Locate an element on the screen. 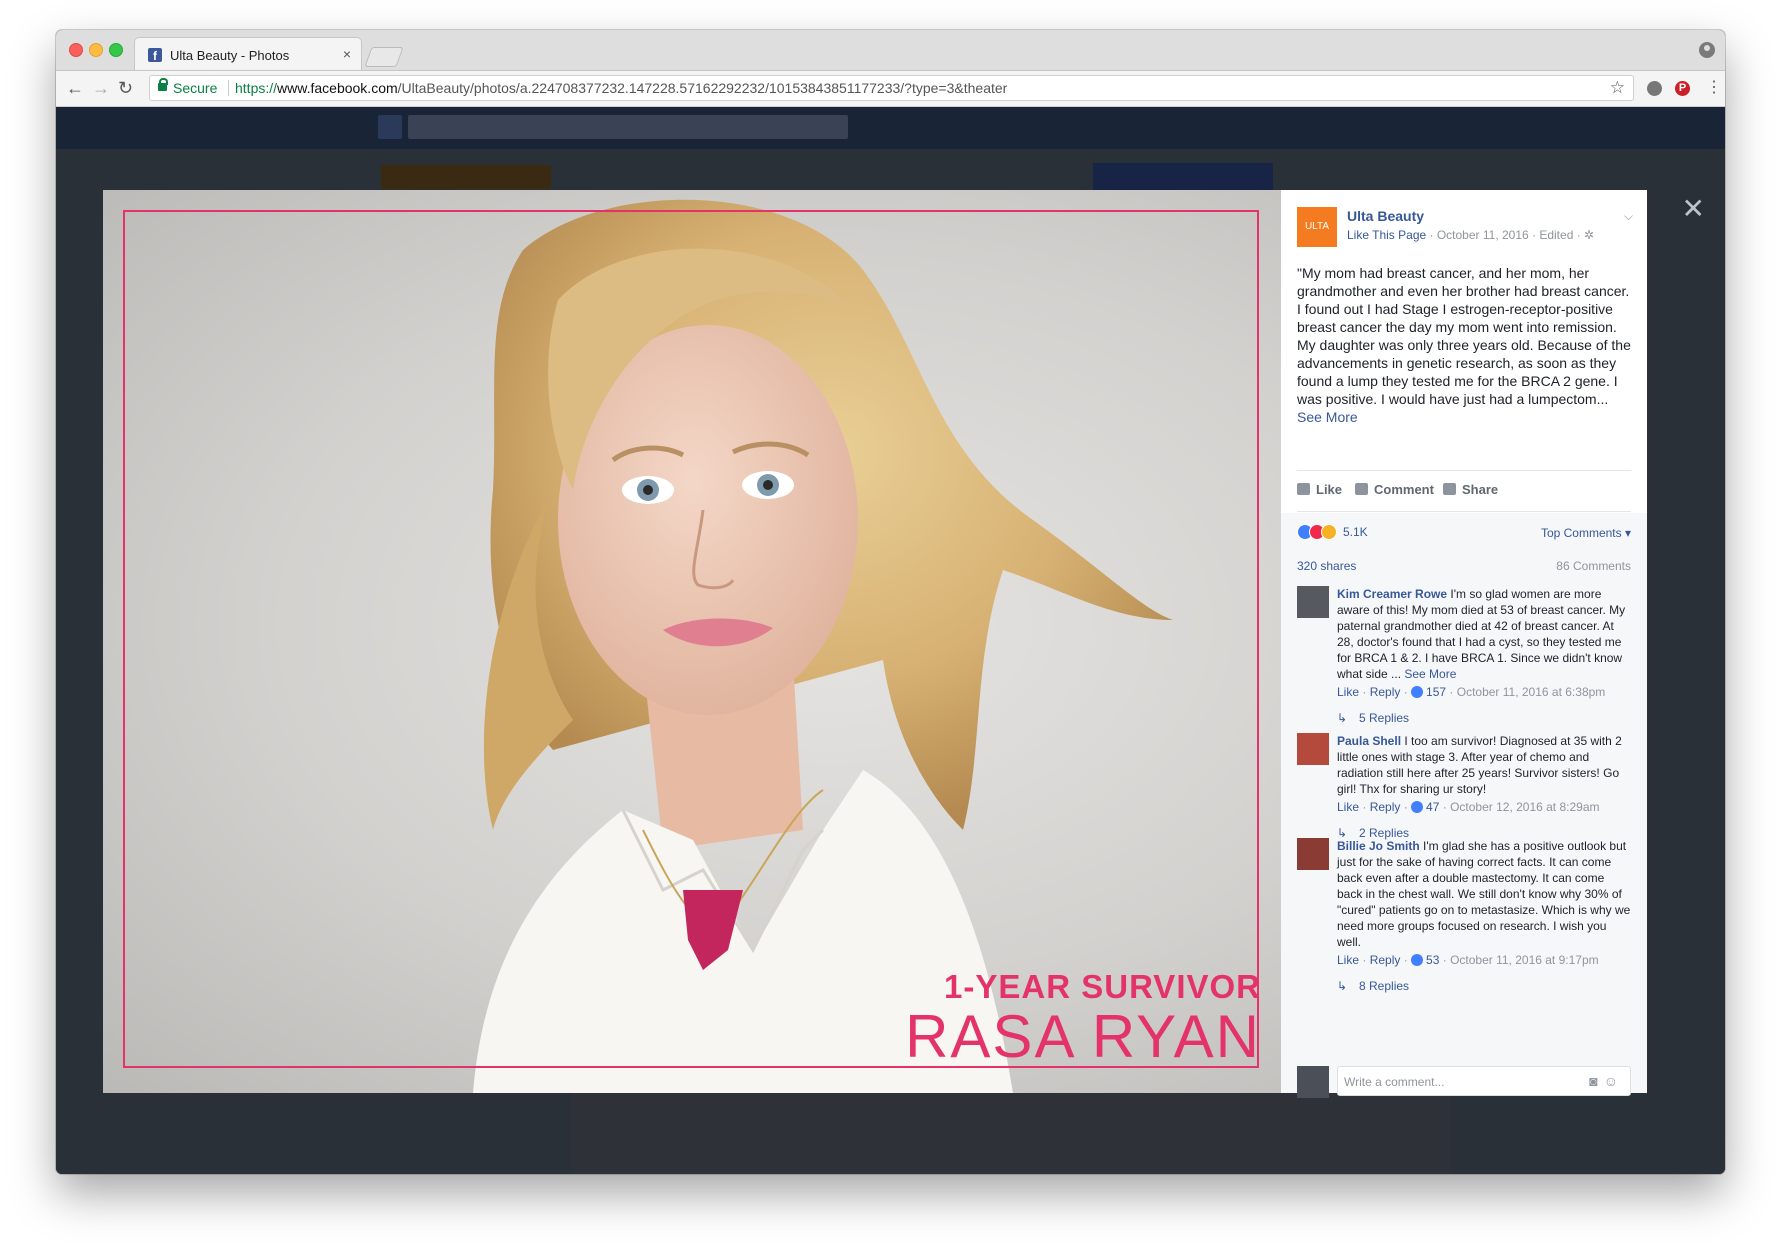  see-more-link: See More is located at coordinates (1327, 417).